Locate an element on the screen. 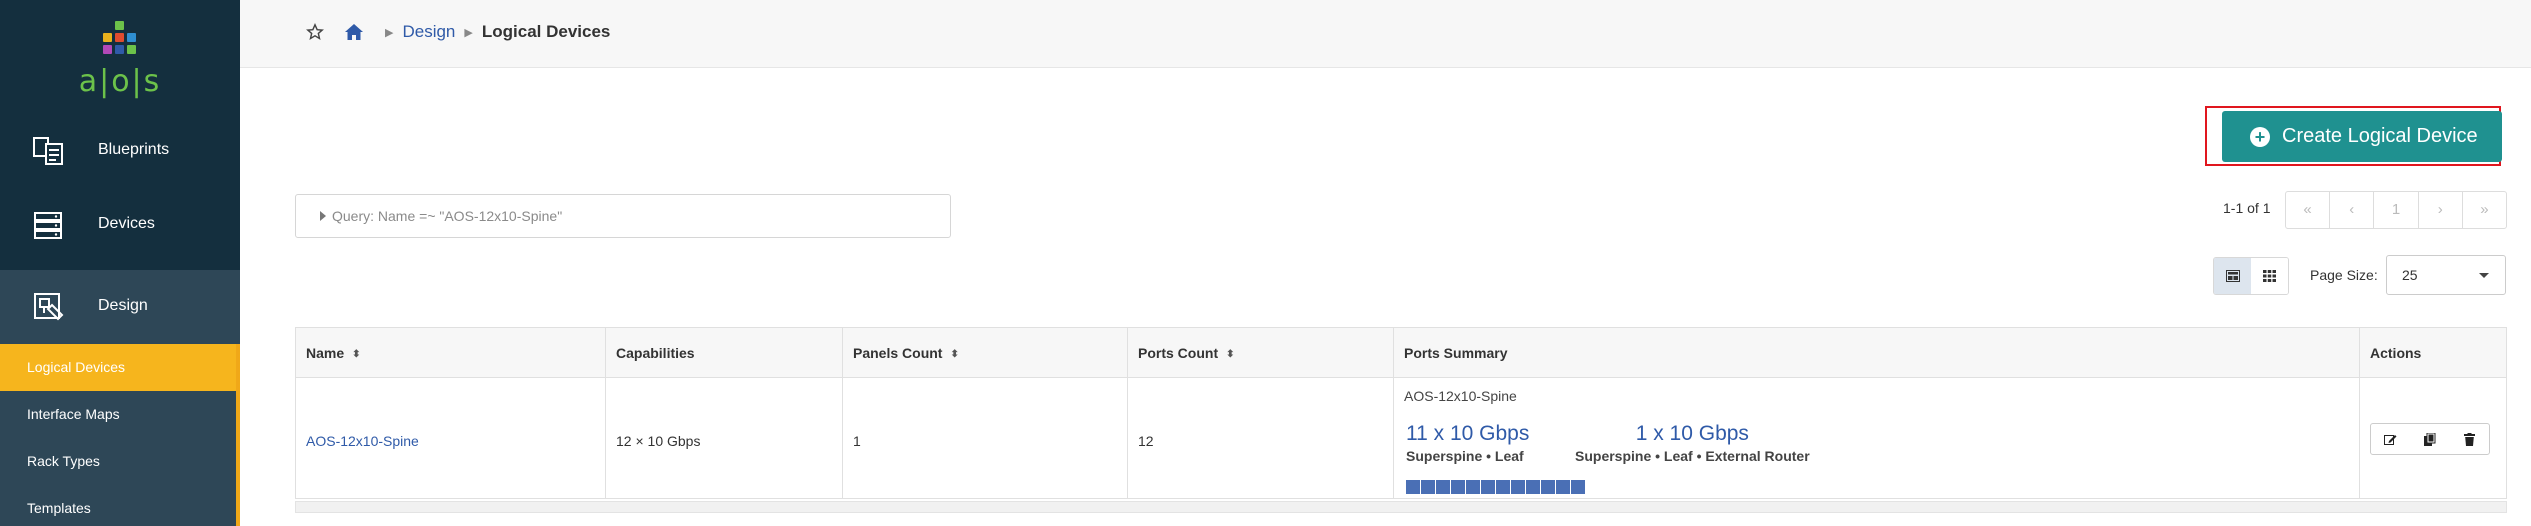 The width and height of the screenshot is (2531, 526). delete-icon is located at coordinates (2469, 439).